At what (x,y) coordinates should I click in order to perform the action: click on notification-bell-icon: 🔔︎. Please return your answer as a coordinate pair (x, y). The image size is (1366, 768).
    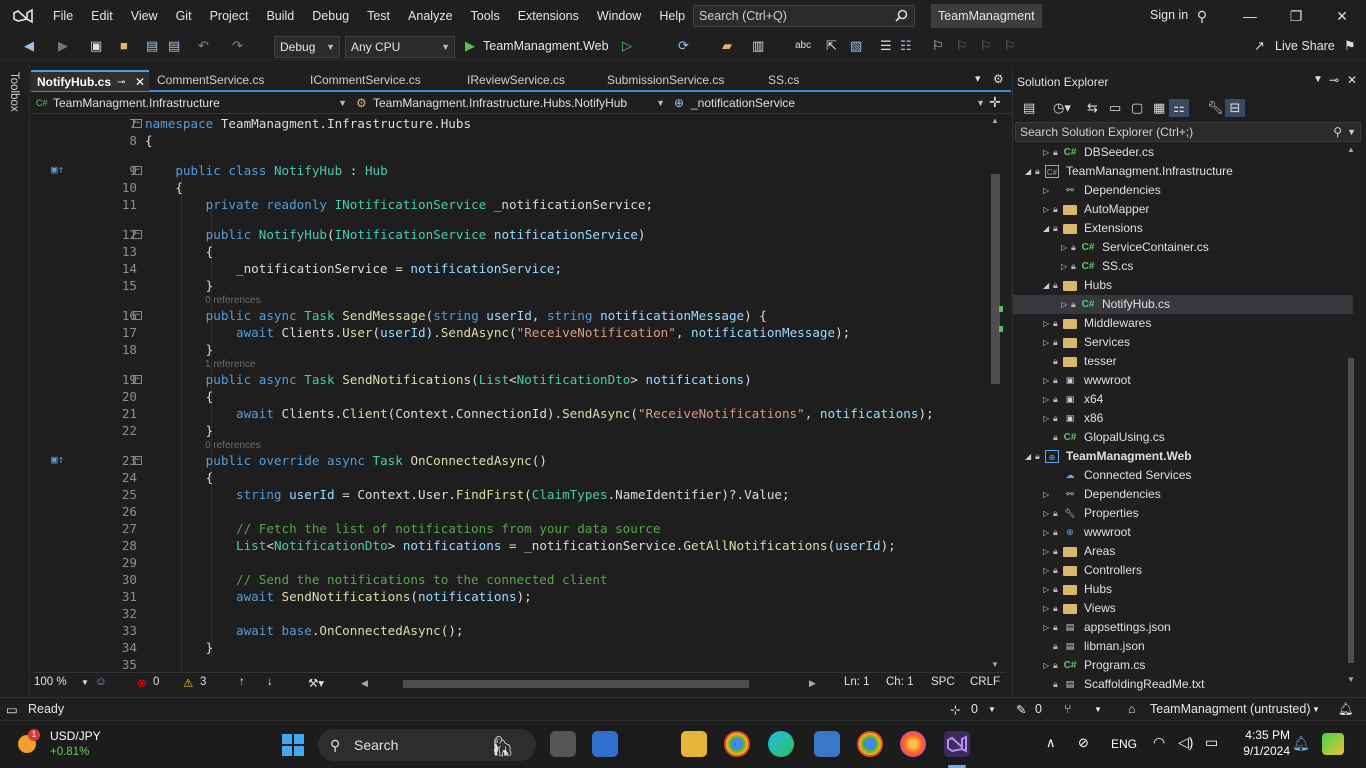
    Looking at the image, I should click on (1301, 743).